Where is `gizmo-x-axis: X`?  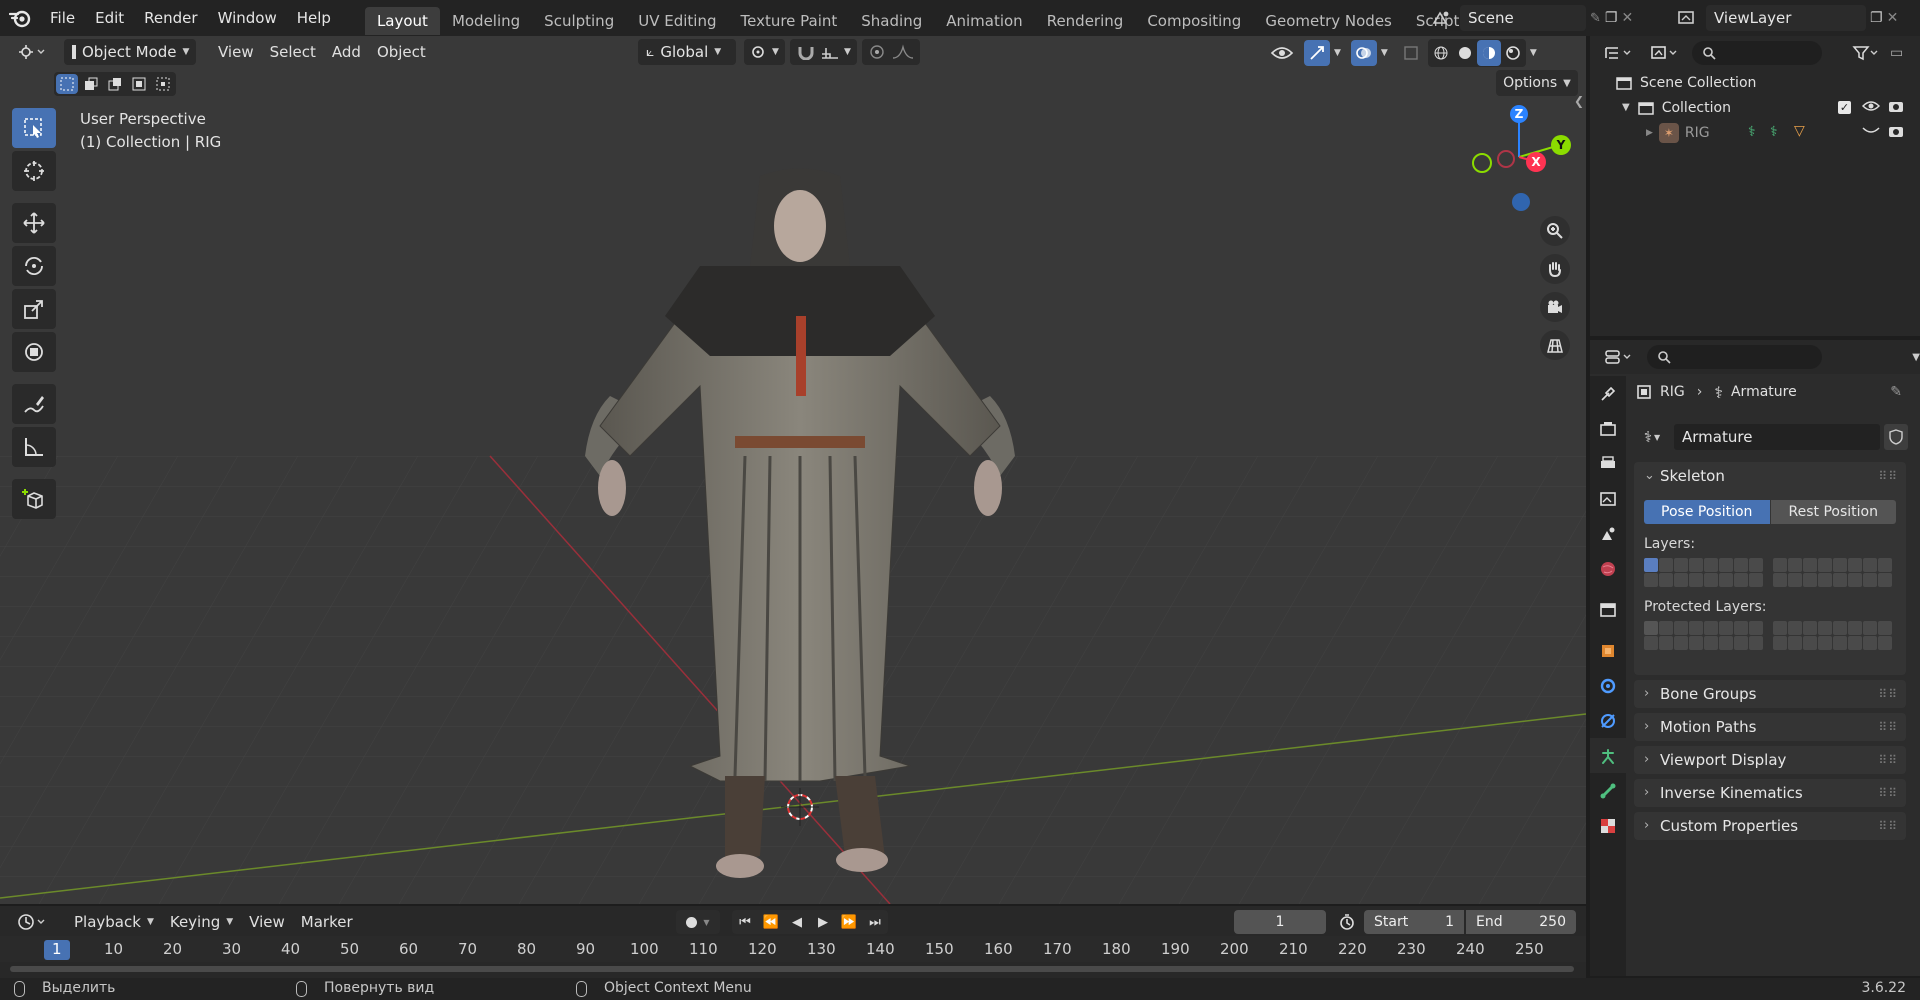 gizmo-x-axis: X is located at coordinates (1536, 162).